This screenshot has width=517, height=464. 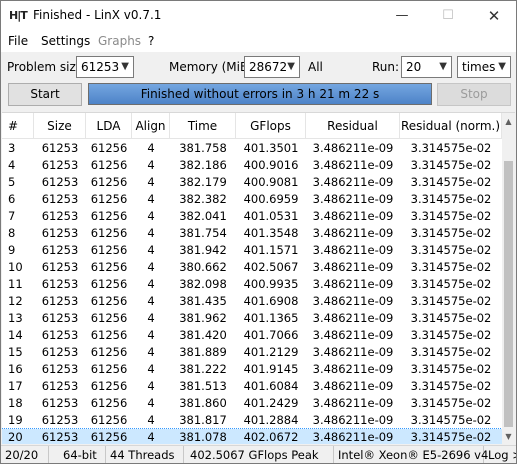 What do you see at coordinates (426, 67) in the screenshot?
I see `run-combo: 20 ▼` at bounding box center [426, 67].